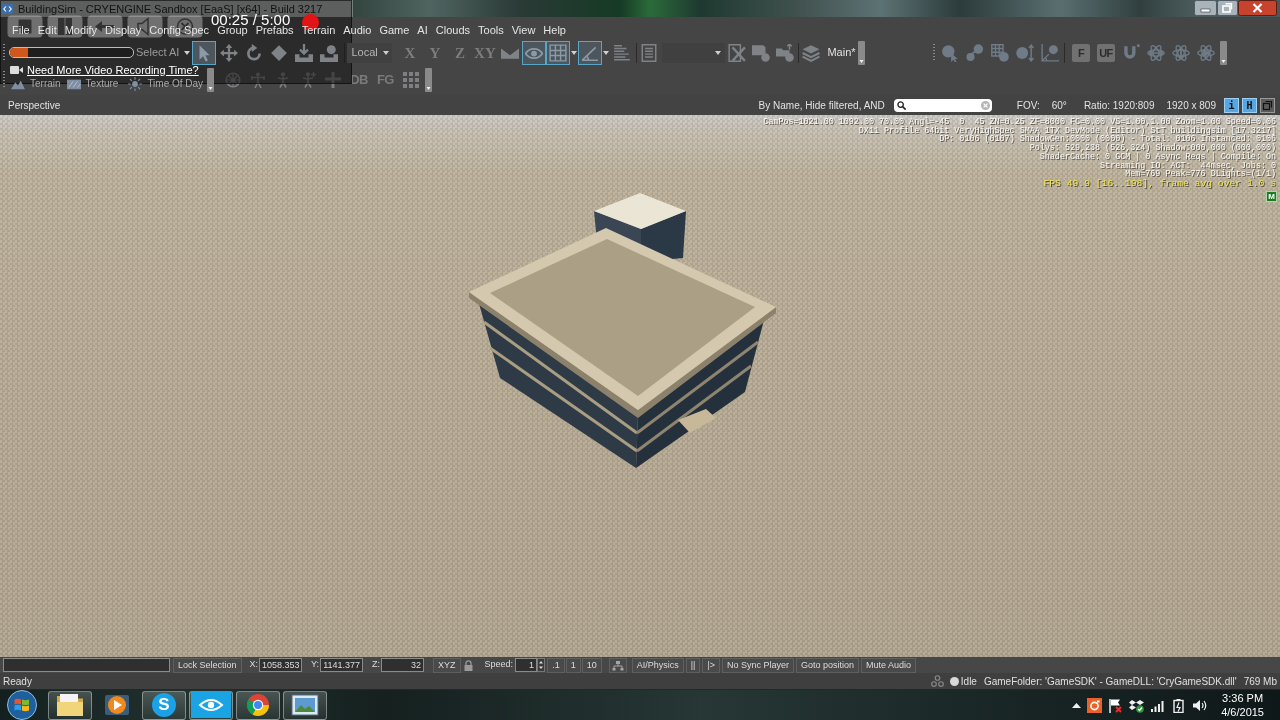 Image resolution: width=1280 pixels, height=720 pixels. What do you see at coordinates (73, 84) in the screenshot?
I see `texture-tile-icon` at bounding box center [73, 84].